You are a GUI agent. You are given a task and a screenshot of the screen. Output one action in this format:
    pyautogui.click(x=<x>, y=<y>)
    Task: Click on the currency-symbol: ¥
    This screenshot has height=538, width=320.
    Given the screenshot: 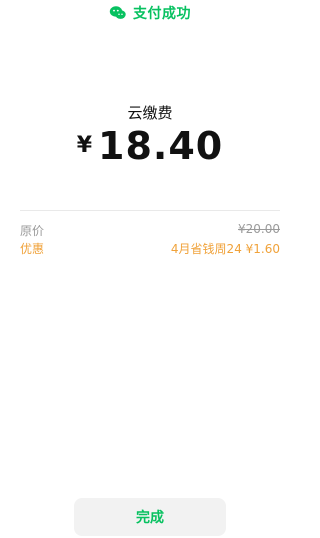 What is the action you would take?
    pyautogui.click(x=84, y=145)
    